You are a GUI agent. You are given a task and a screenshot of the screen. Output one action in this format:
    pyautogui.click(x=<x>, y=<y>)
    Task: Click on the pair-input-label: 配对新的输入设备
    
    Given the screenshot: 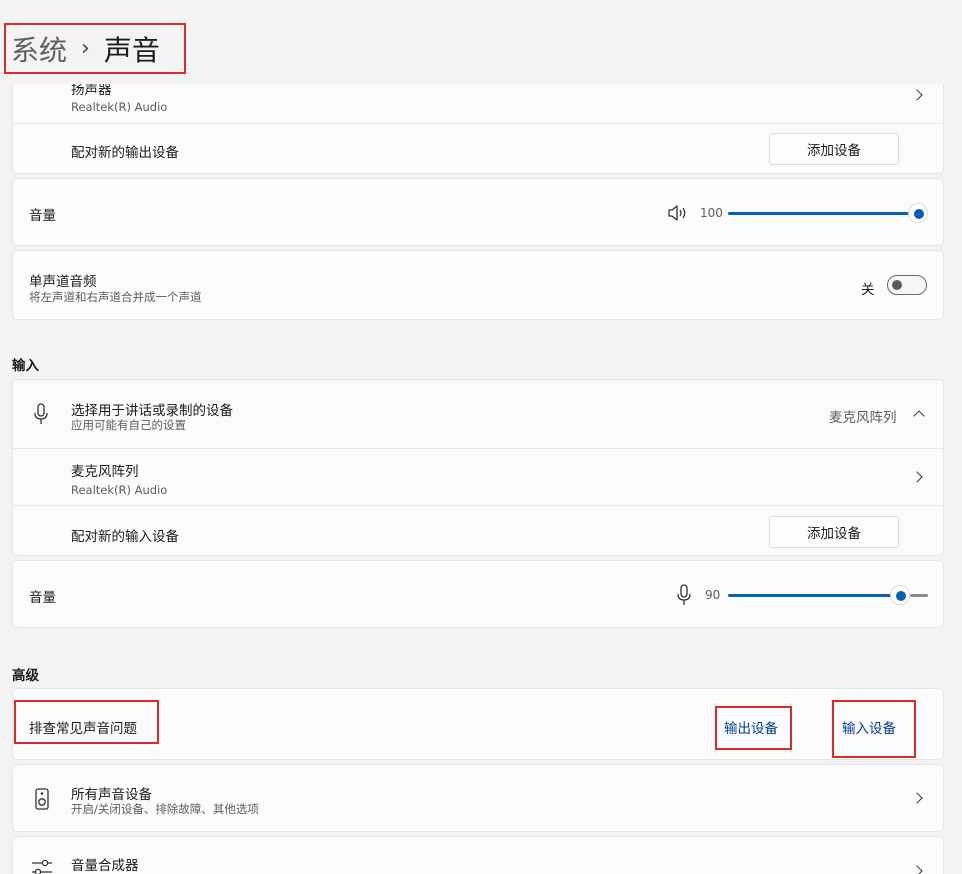 What is the action you would take?
    pyautogui.click(x=125, y=537)
    